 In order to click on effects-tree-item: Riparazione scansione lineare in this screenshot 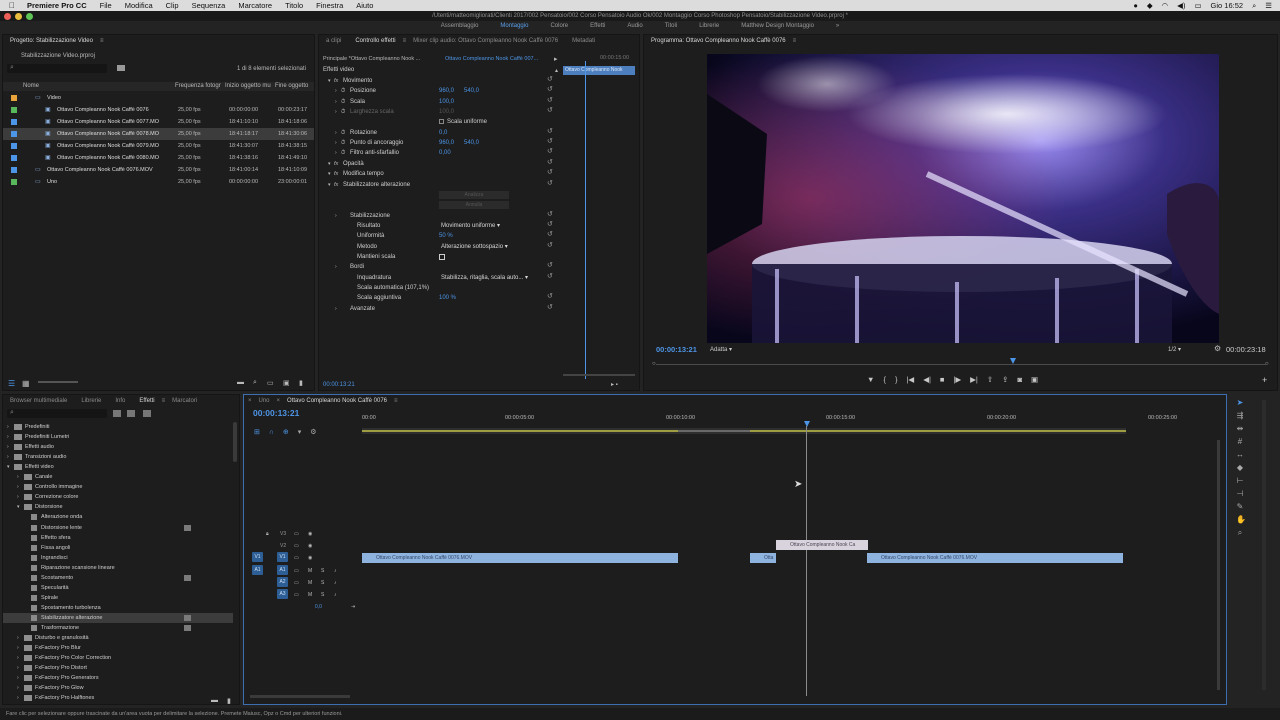, I will do `click(118, 568)`.